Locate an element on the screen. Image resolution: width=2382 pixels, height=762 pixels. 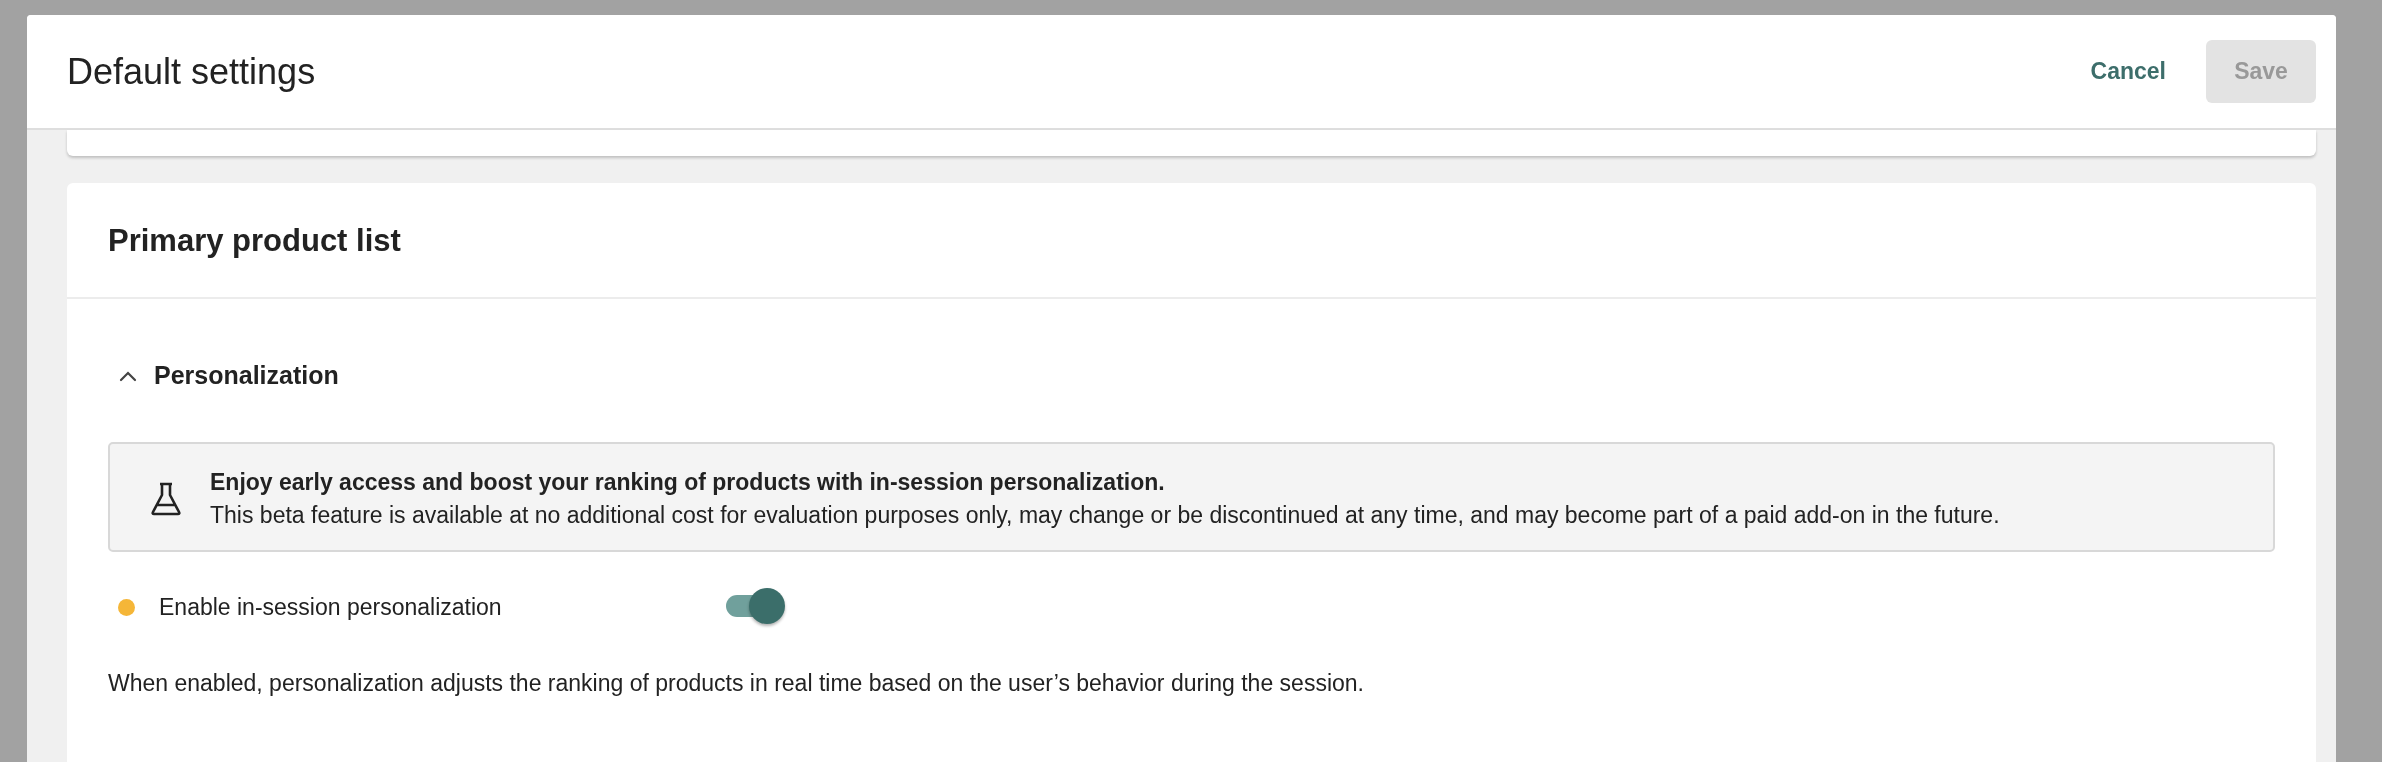
cancel-button: Cancel is located at coordinates (2128, 71).